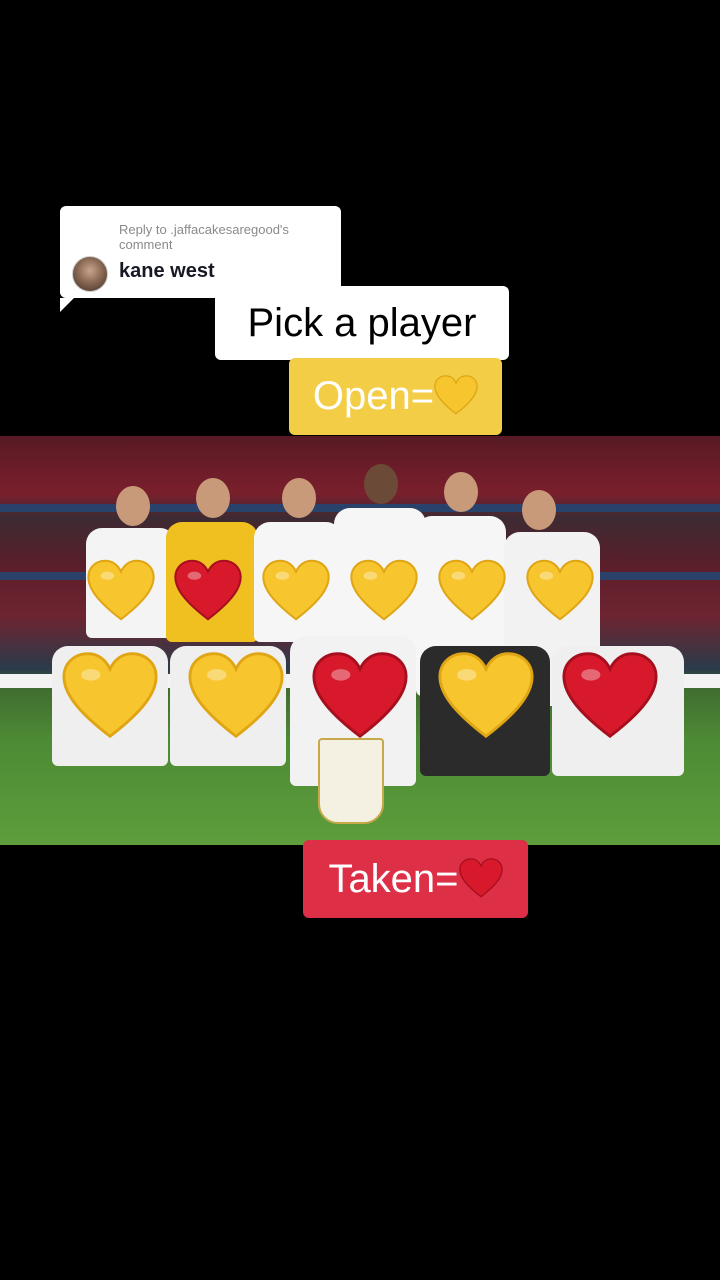  I want to click on reply-meta: Reply to .jaffacakesaregood's comment, so click(204, 237).